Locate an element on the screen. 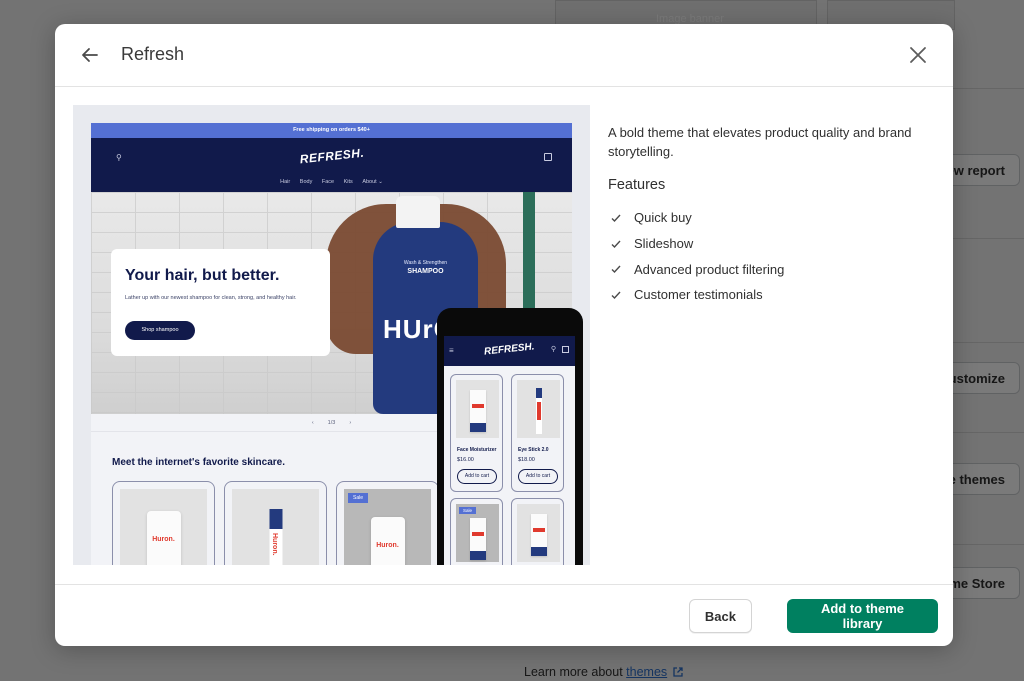 The width and height of the screenshot is (1024, 681). nav-item: Body is located at coordinates (306, 182).